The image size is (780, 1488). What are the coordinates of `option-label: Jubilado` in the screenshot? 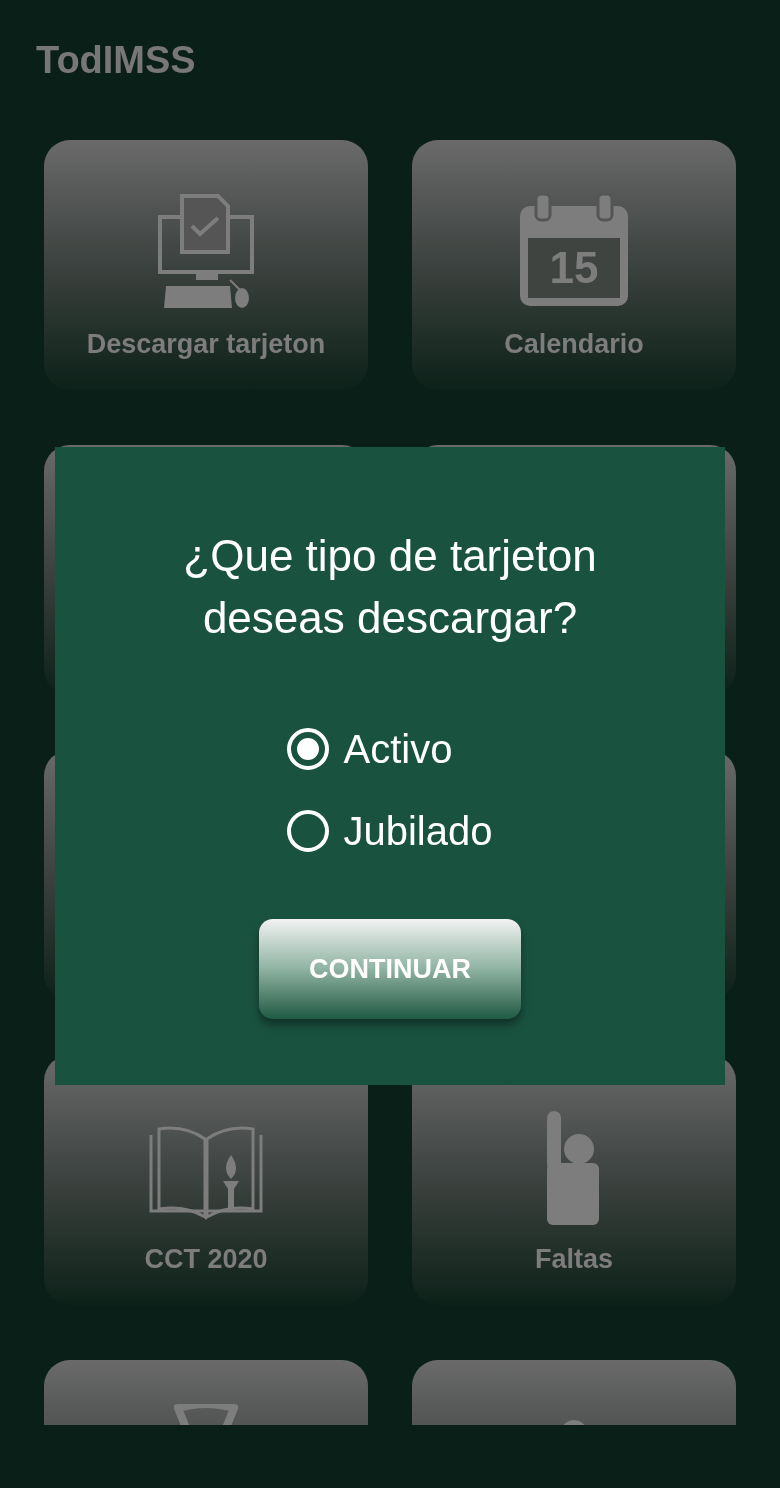 It's located at (418, 831).